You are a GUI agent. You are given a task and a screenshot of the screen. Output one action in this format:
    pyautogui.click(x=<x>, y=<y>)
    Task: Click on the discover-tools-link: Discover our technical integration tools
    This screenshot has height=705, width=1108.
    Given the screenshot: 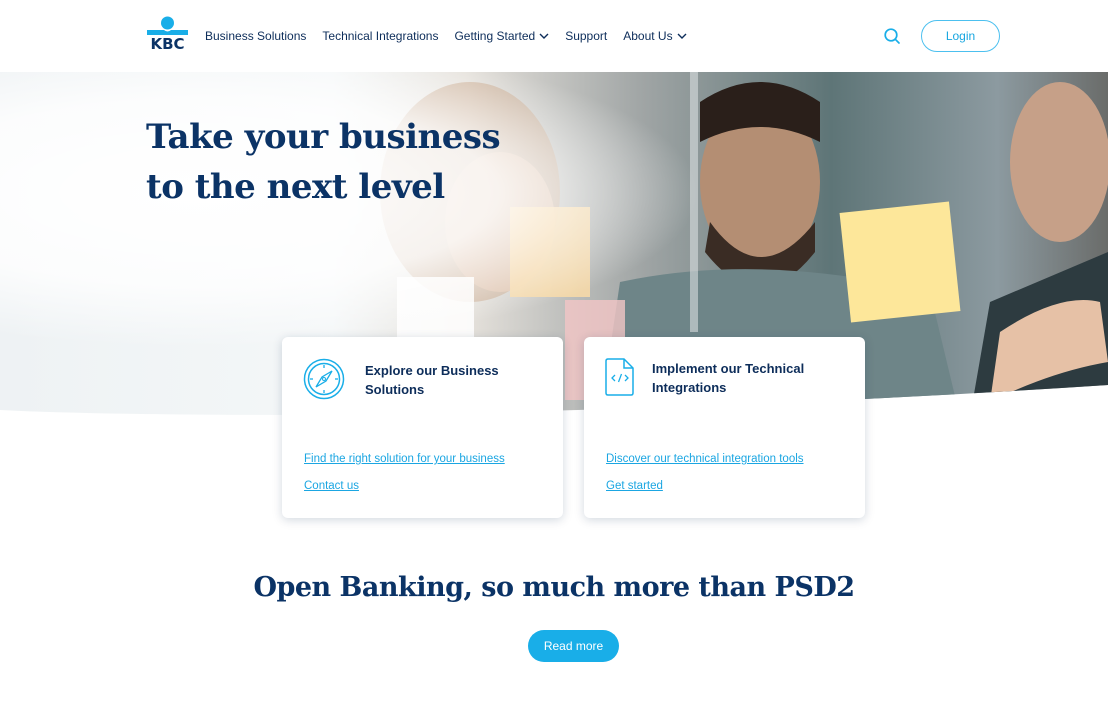 What is the action you would take?
    pyautogui.click(x=705, y=459)
    